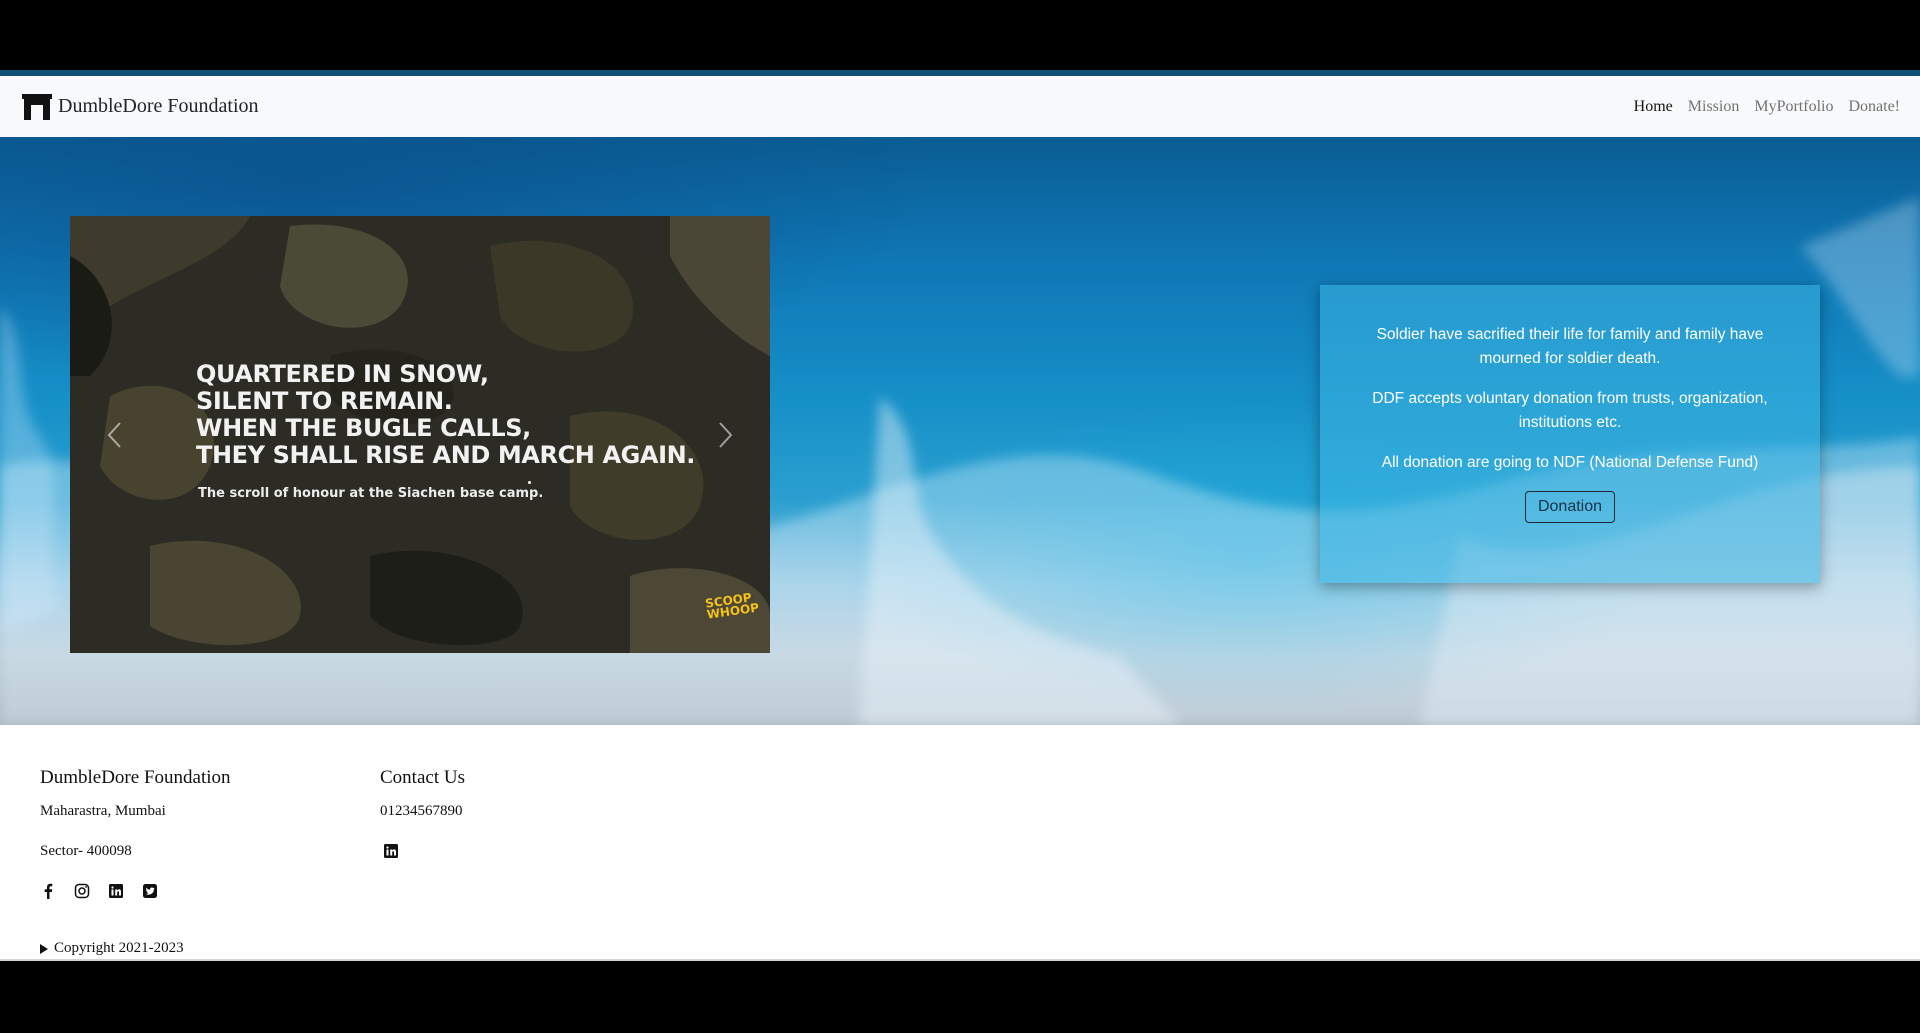 The width and height of the screenshot is (1920, 1033). What do you see at coordinates (135, 777) in the screenshot?
I see `footer-org-title: DumbleDore Foundation` at bounding box center [135, 777].